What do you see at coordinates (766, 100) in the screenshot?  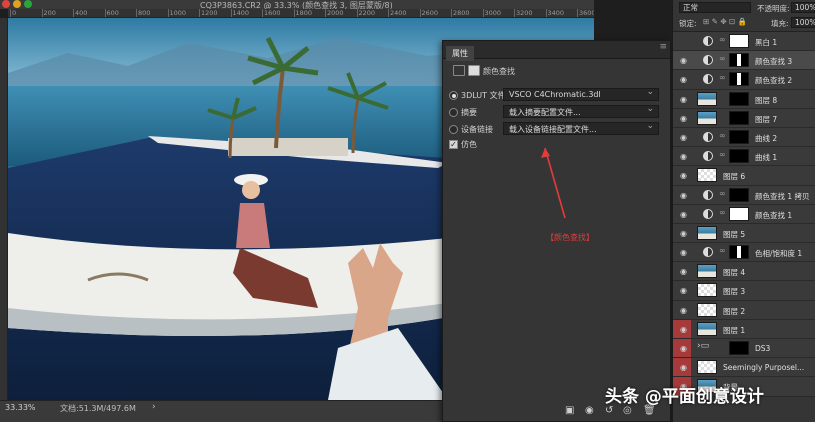 I see `layer-name: 图层 8` at bounding box center [766, 100].